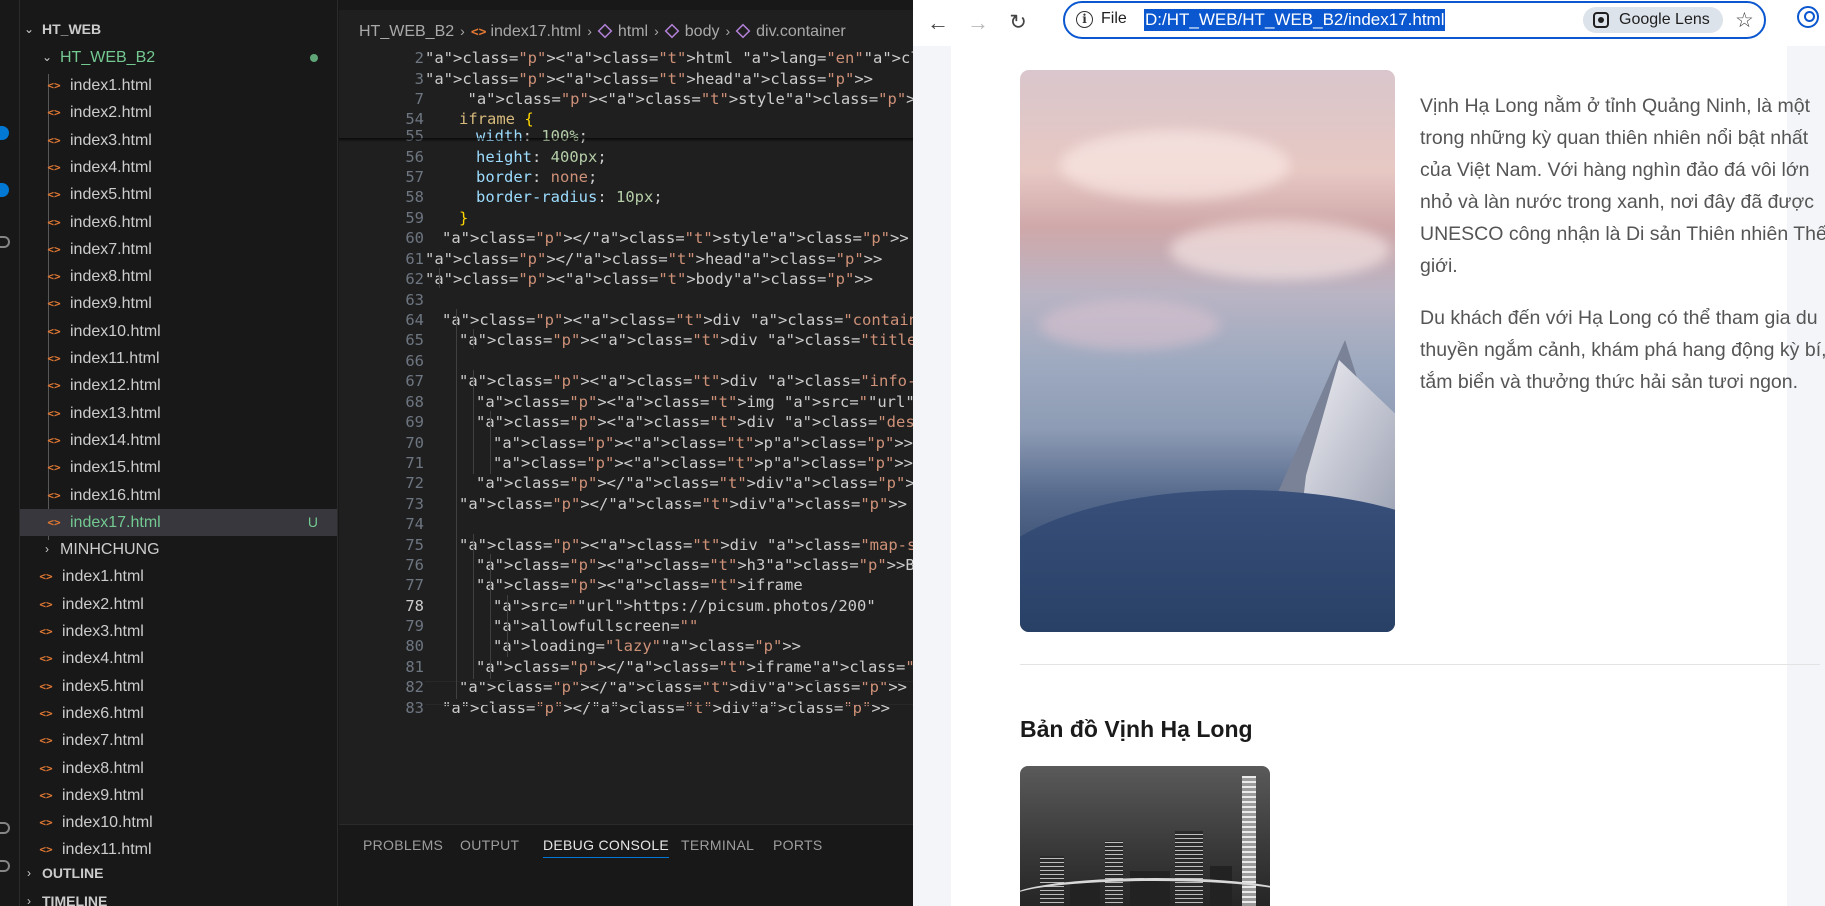  What do you see at coordinates (801, 31) in the screenshot?
I see `breadcrumb-segment: div.container` at bounding box center [801, 31].